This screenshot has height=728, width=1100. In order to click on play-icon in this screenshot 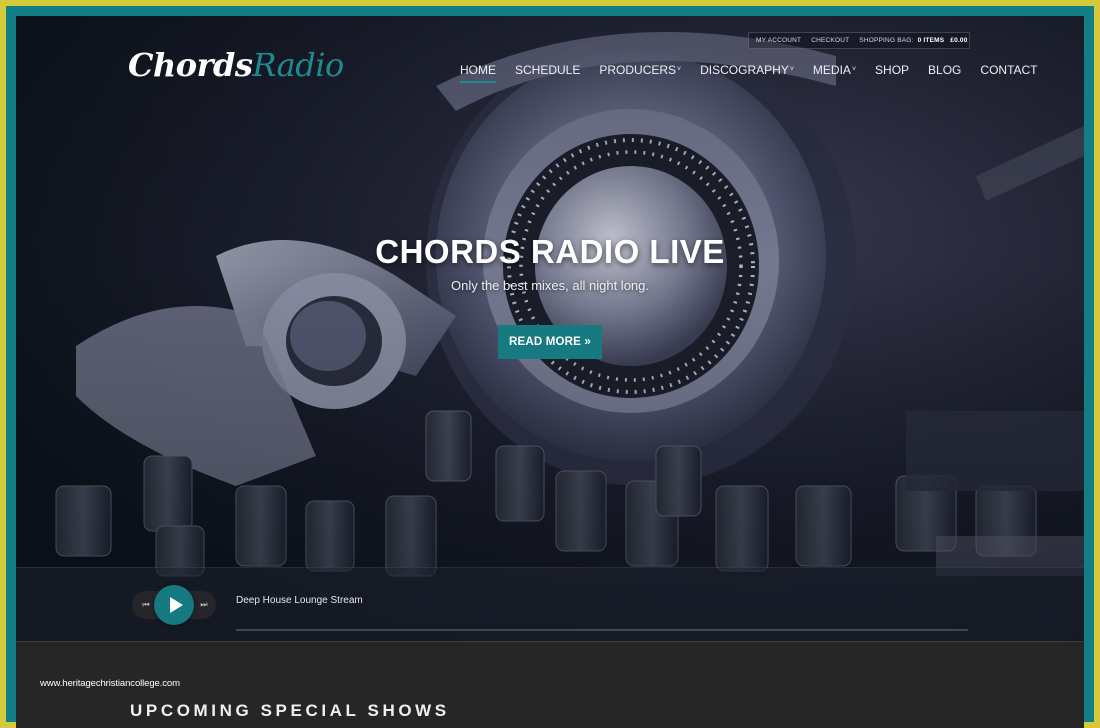, I will do `click(176, 605)`.